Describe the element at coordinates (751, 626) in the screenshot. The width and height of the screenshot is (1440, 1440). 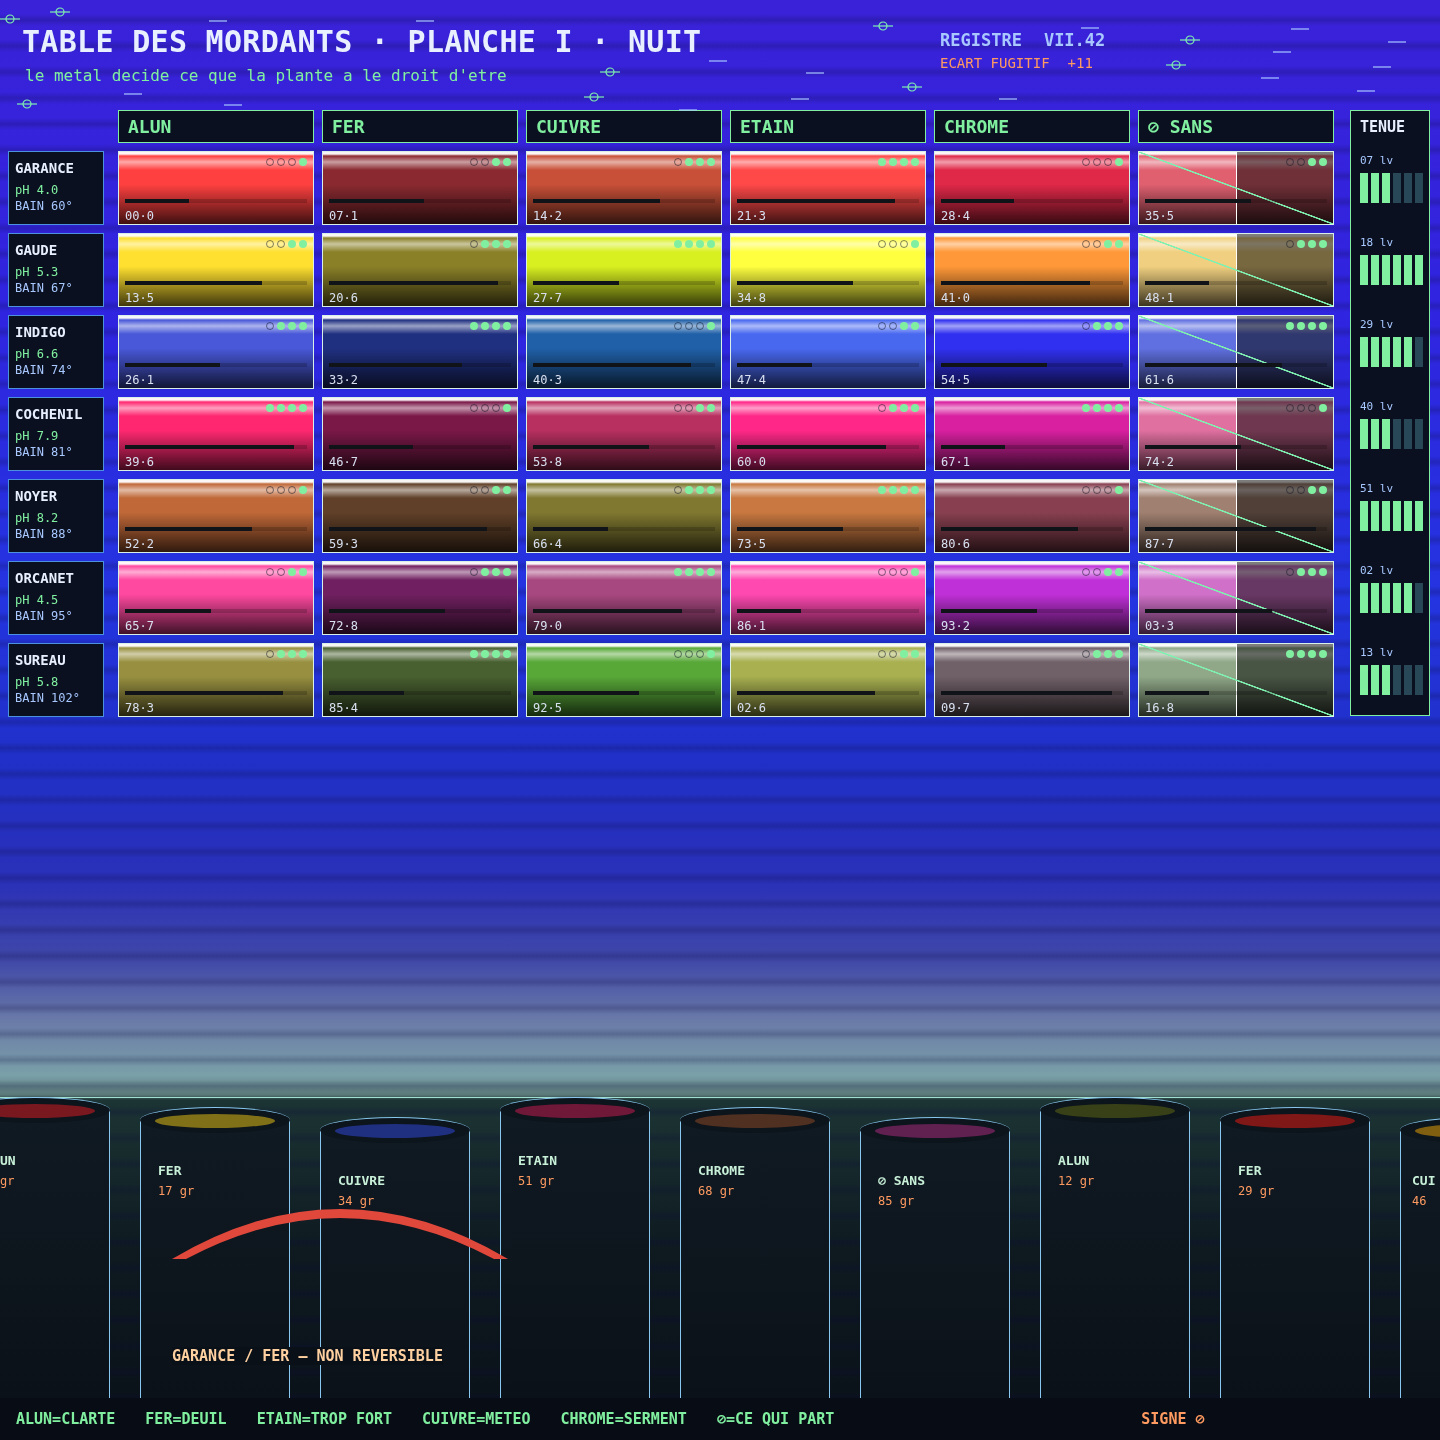
I see `swatch-code: 86·1` at that location.